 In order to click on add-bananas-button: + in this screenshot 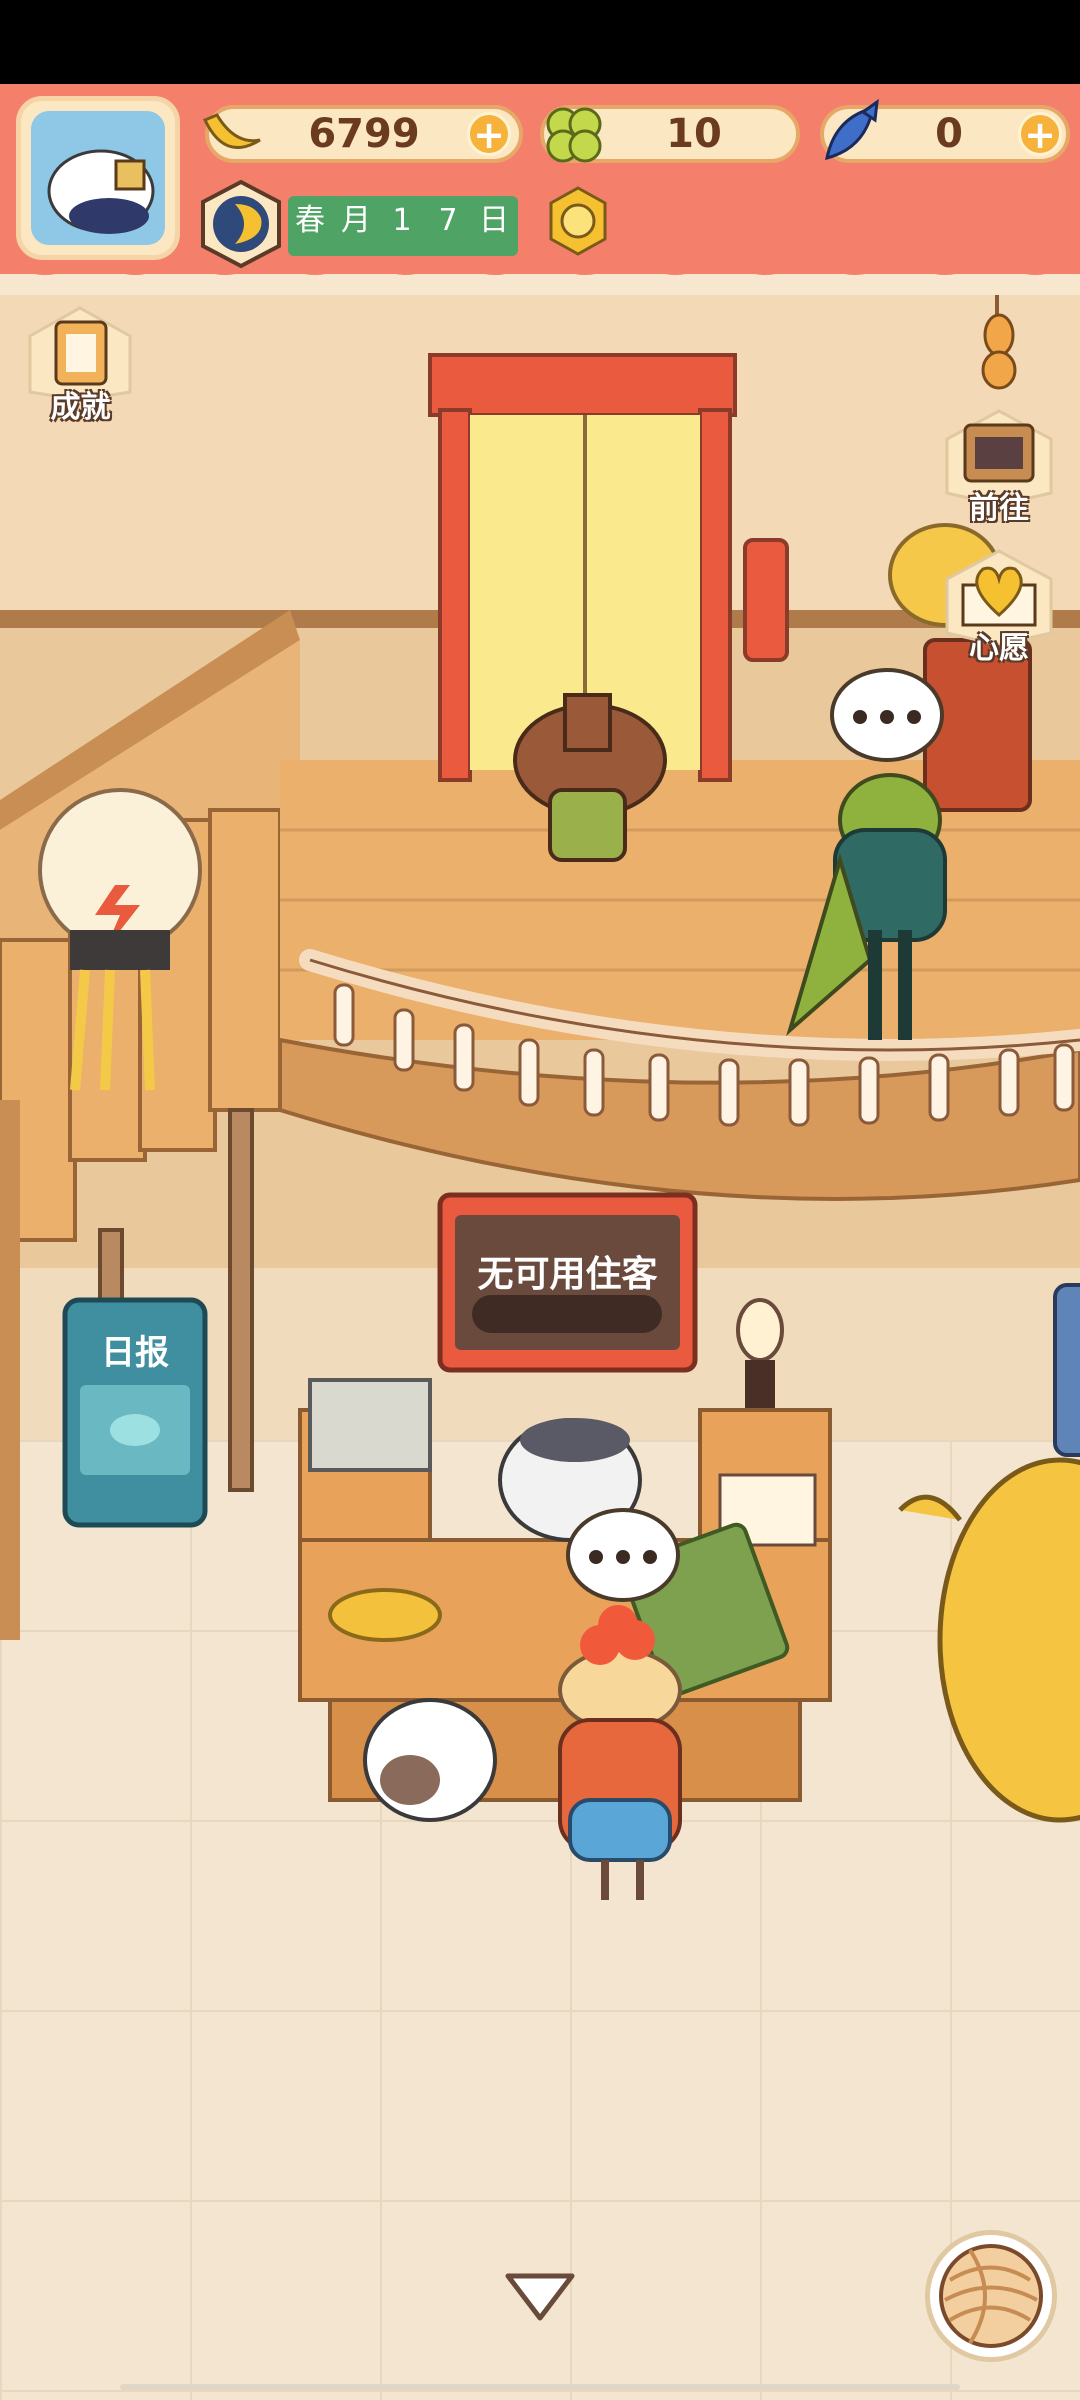, I will do `click(489, 134)`.